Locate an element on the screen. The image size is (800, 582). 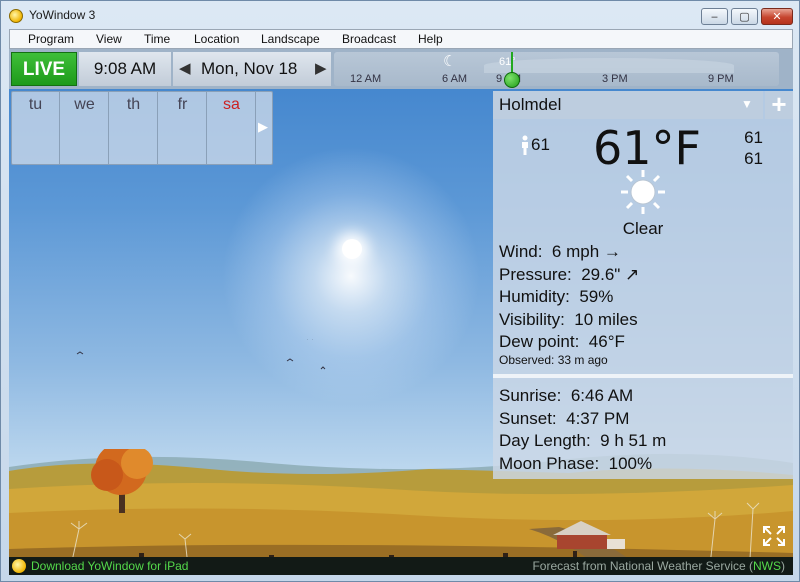
nws-link: NWS is located at coordinates (767, 566).